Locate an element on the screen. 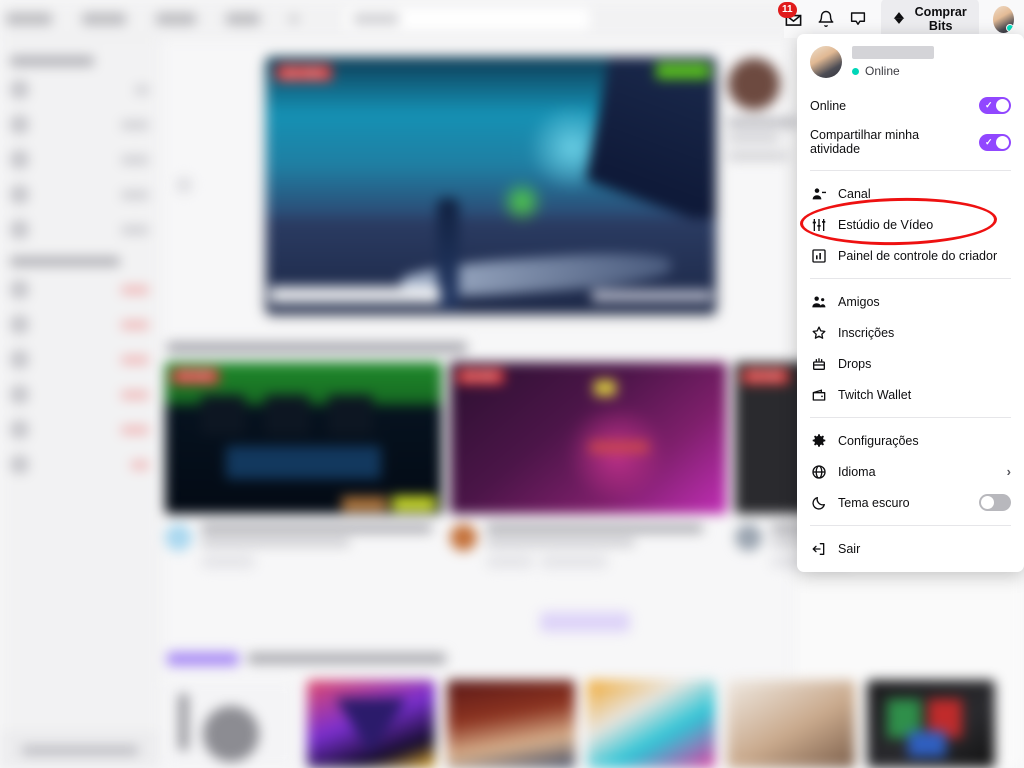 The image size is (1024, 768). share-activity-toggle: ✓ is located at coordinates (995, 142).